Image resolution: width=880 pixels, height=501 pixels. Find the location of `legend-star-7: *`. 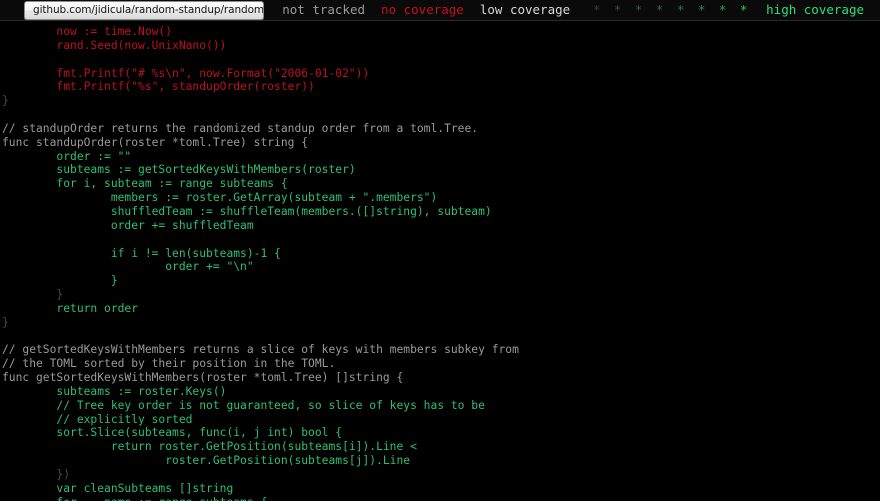

legend-star-7: * is located at coordinates (743, 9).